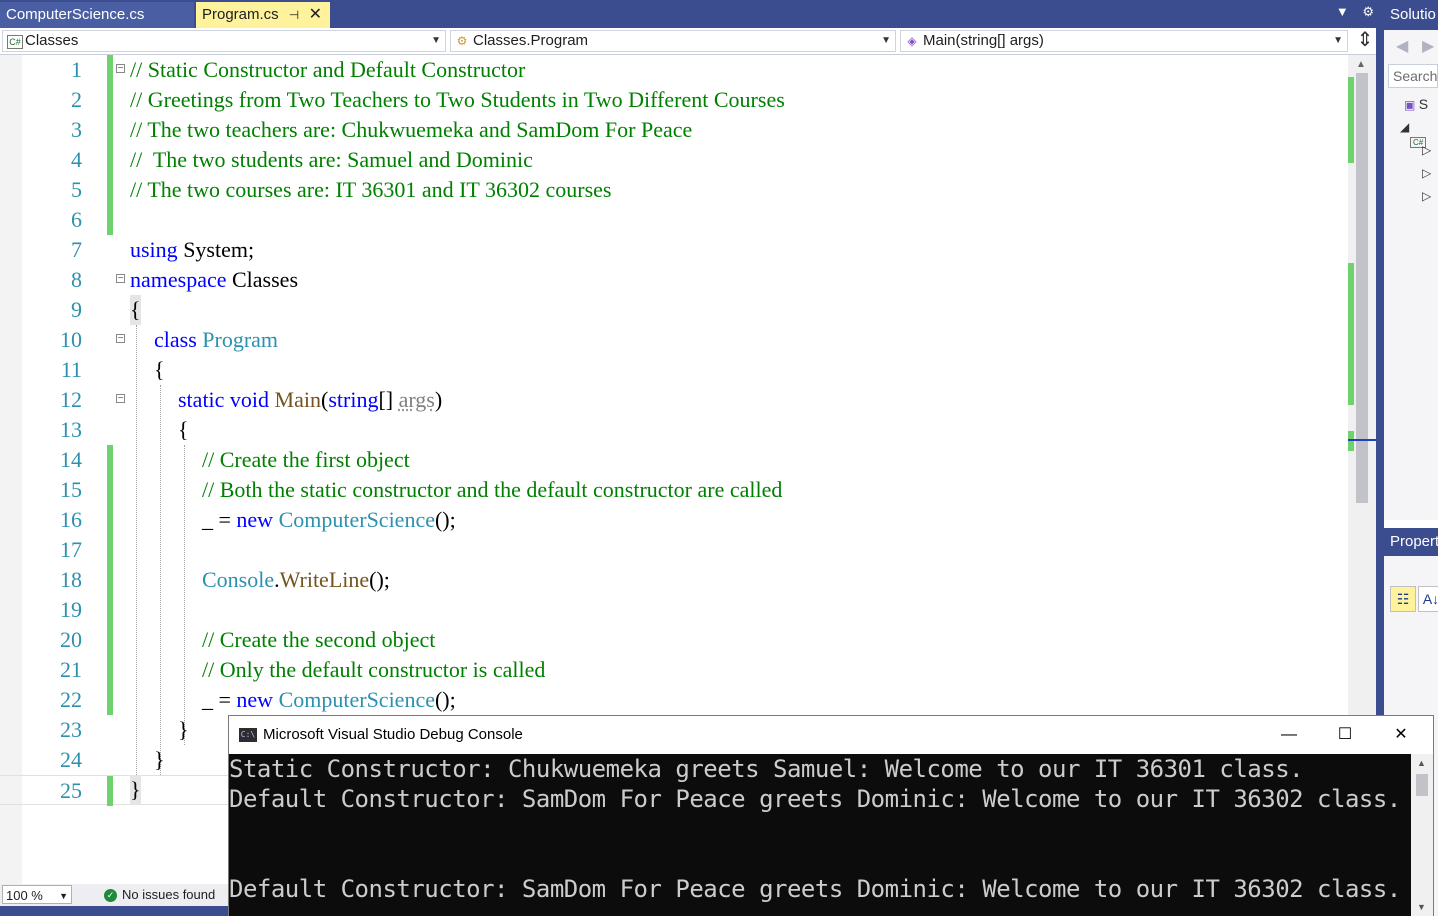  I want to click on caret-position-marker, so click(1362, 440).